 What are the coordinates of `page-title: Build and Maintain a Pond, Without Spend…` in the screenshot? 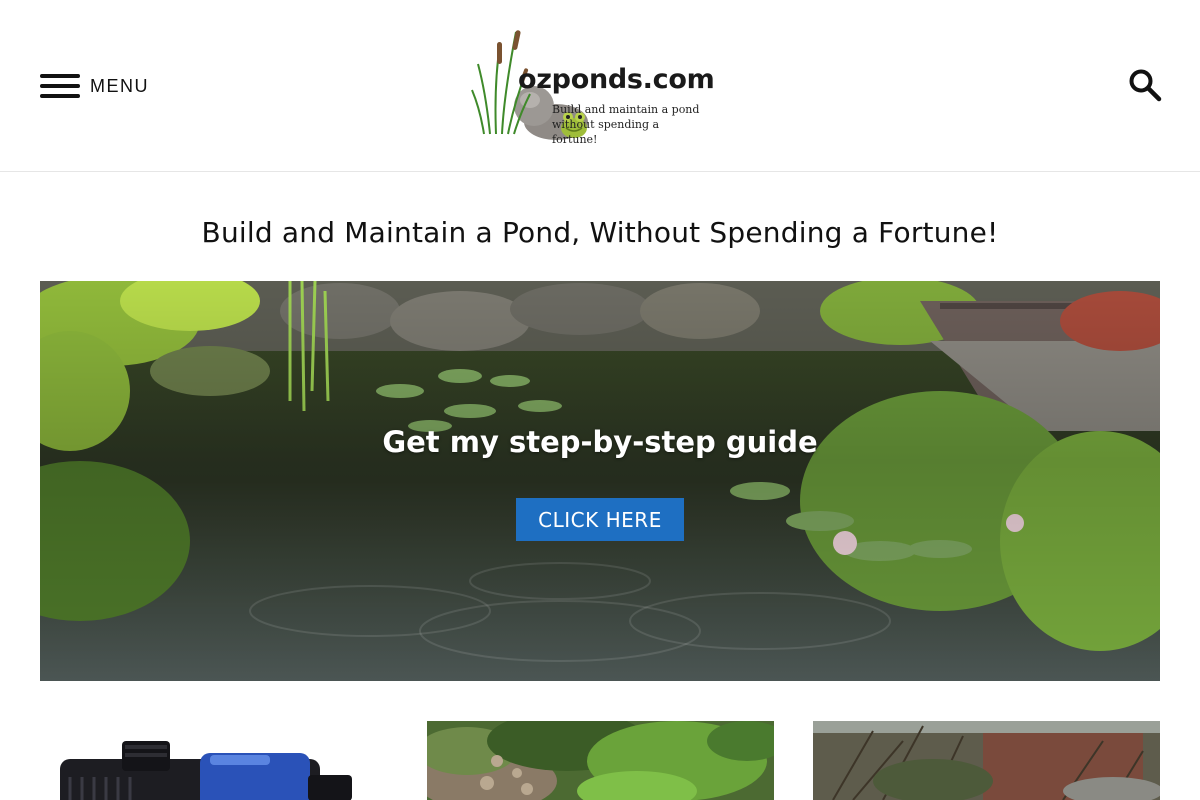 It's located at (600, 232).